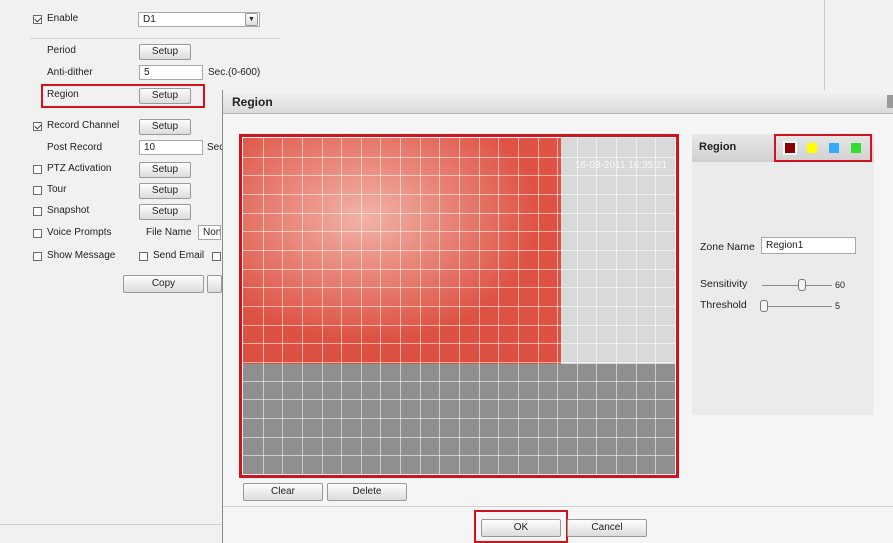 The image size is (893, 543). I want to click on chevron-down-icon: ▼, so click(251, 19).